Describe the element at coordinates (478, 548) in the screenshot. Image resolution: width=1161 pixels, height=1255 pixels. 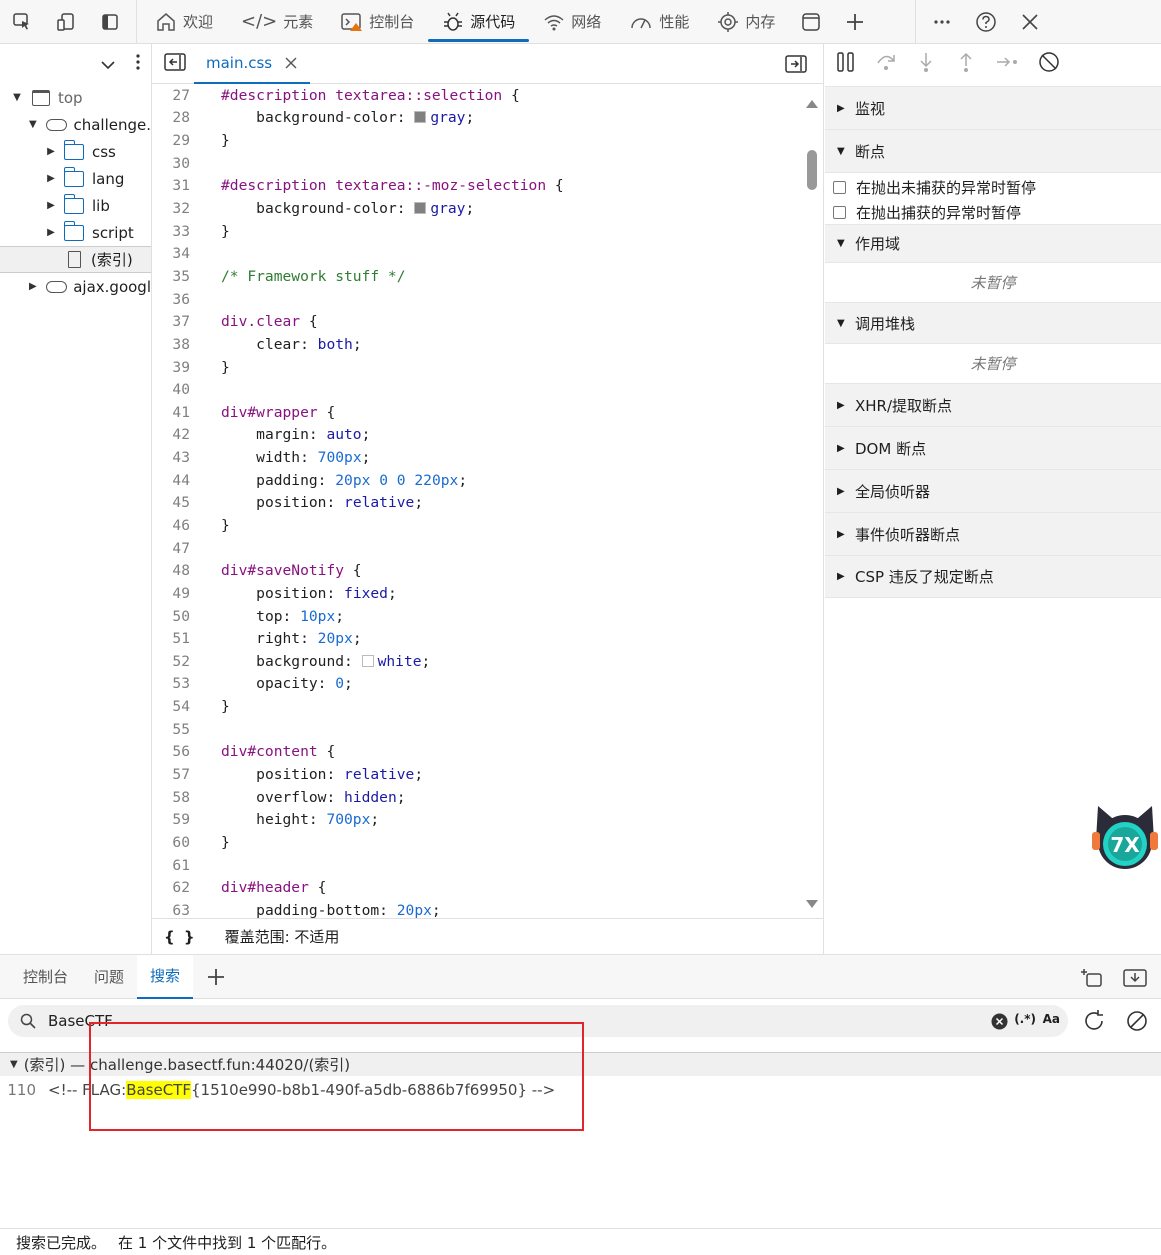
I see `code-line: 47` at that location.